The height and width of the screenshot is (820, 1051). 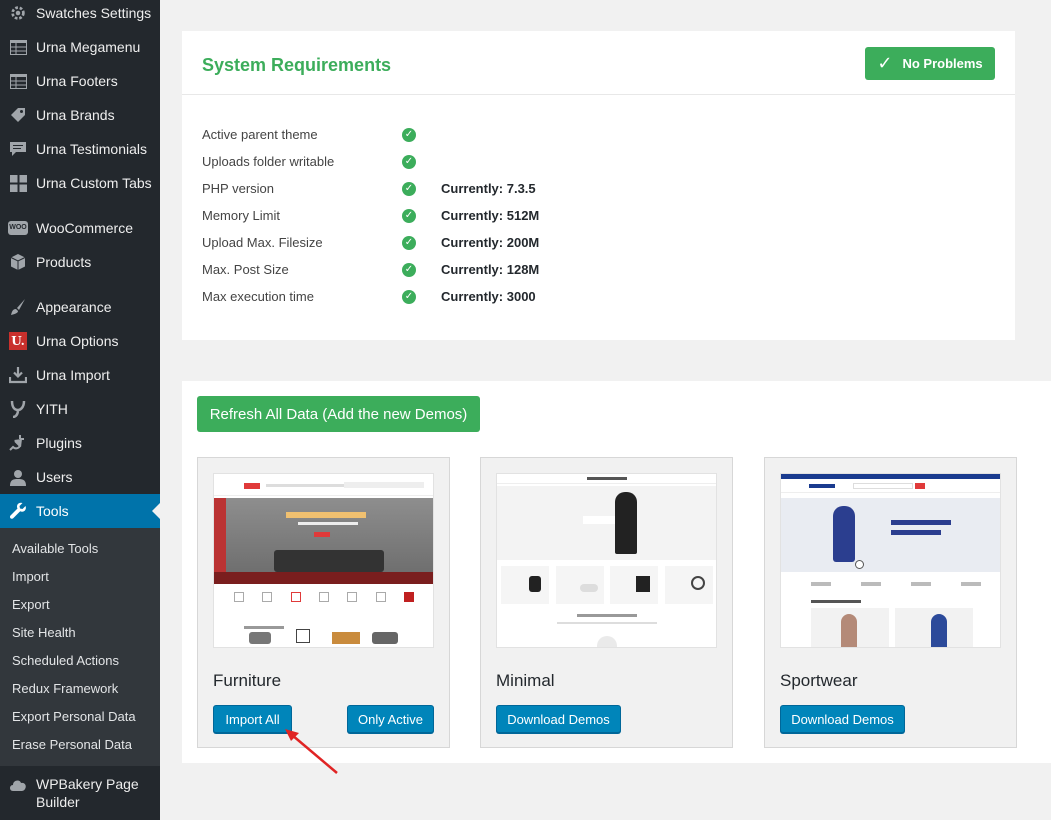 What do you see at coordinates (18, 183) in the screenshot?
I see `grid-icon` at bounding box center [18, 183].